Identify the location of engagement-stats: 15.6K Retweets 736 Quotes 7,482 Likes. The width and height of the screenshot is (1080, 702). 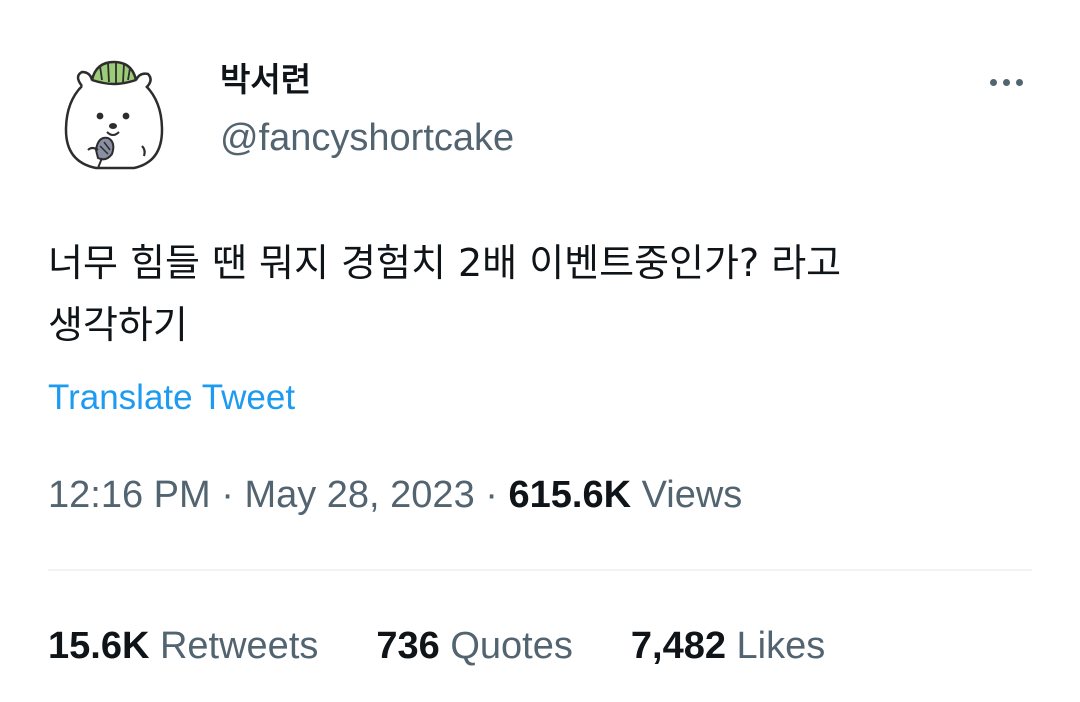
(465, 646).